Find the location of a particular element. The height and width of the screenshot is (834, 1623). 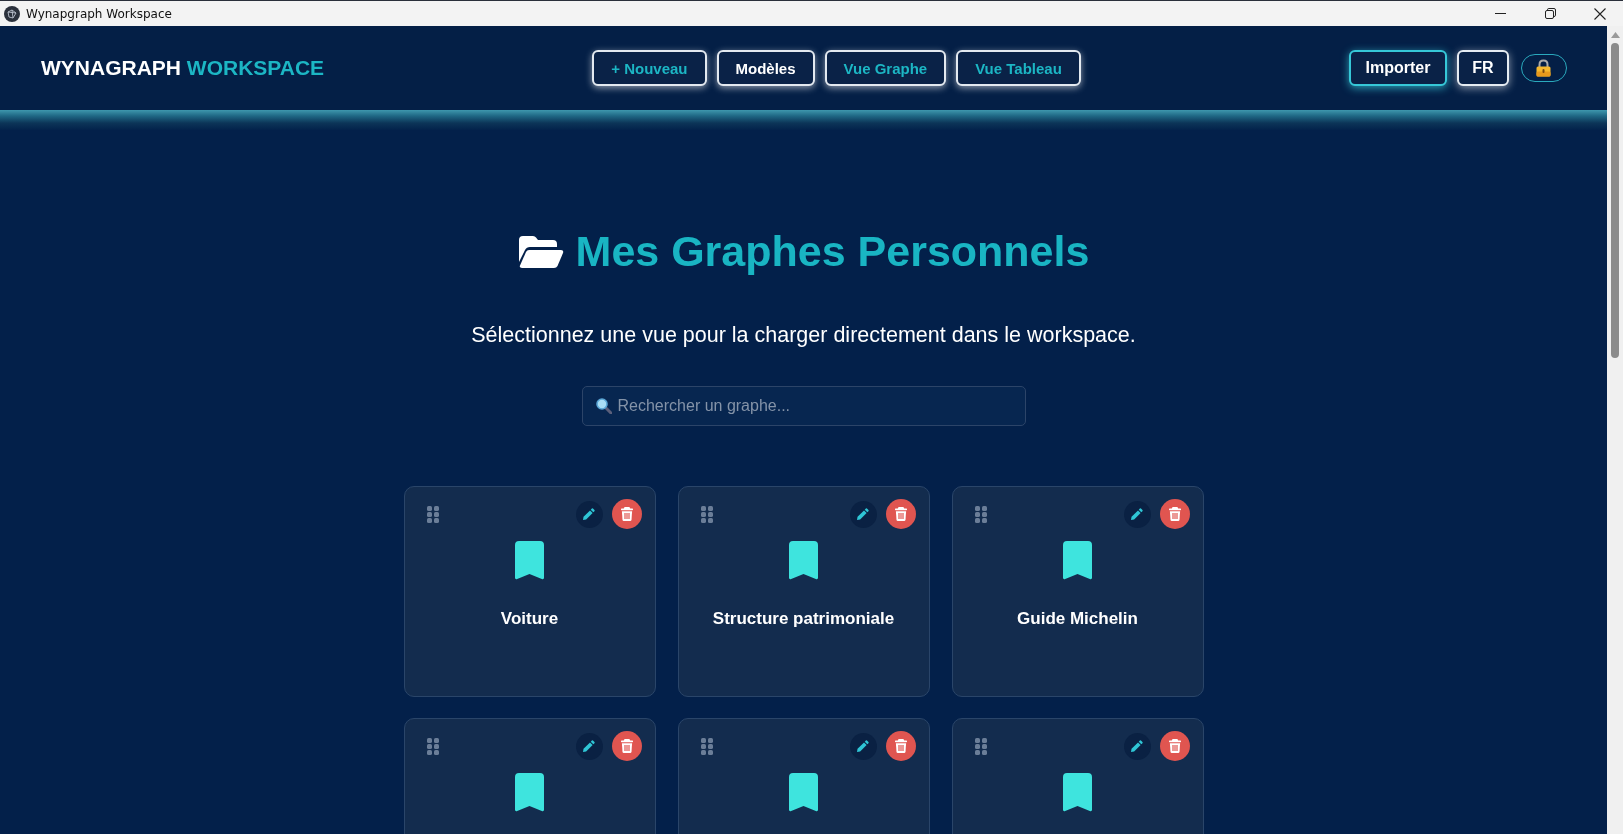

close-icon is located at coordinates (1600, 13).